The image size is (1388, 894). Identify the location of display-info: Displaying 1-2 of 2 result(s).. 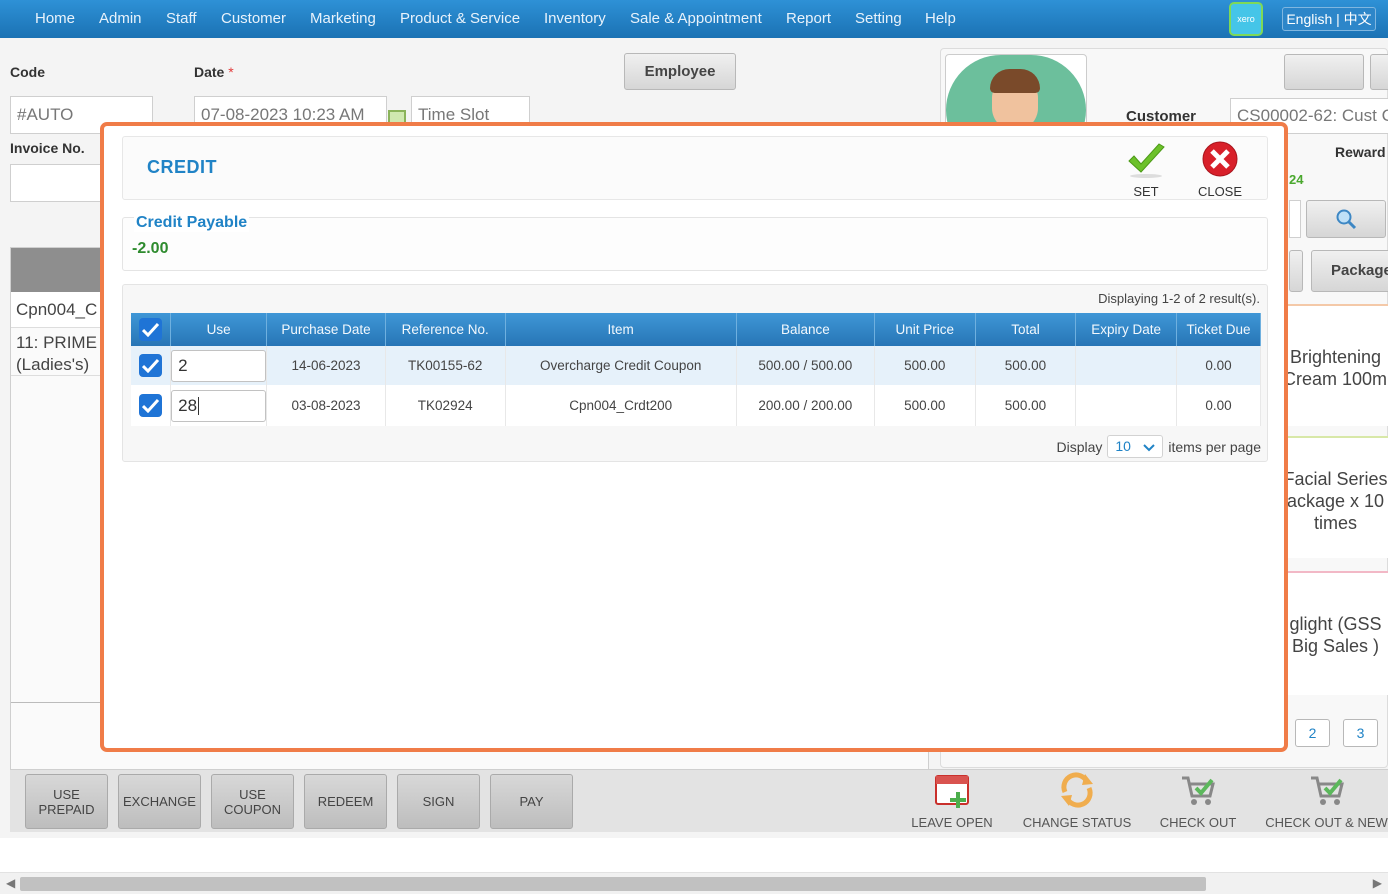
(1179, 298).